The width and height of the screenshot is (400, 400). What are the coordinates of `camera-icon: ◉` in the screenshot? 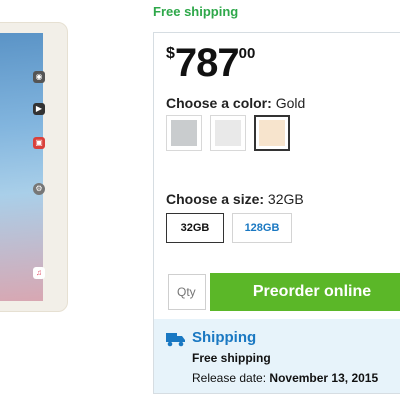 It's located at (39, 77).